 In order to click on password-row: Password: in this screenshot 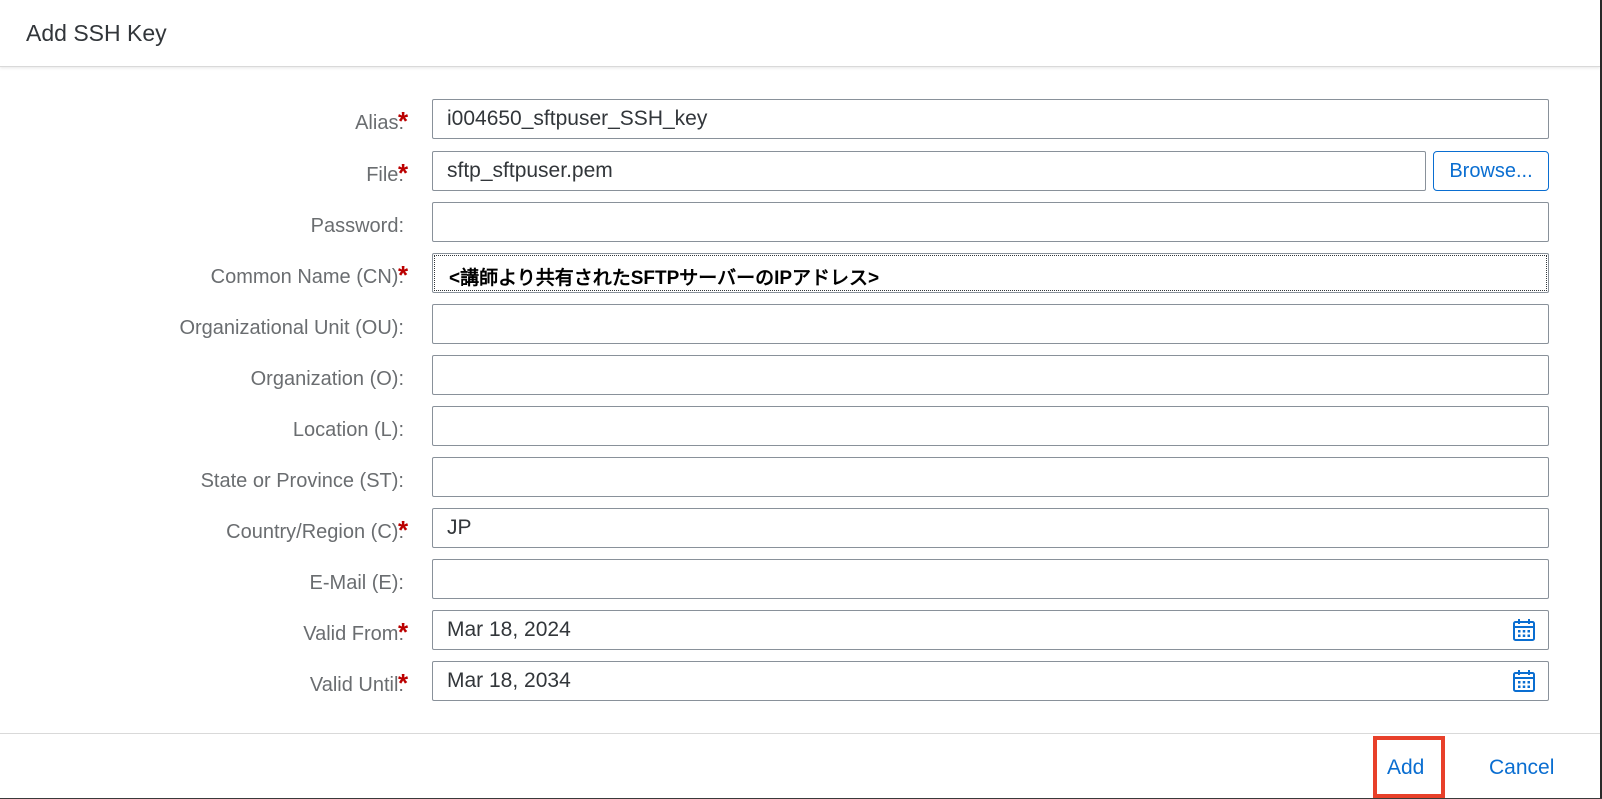, I will do `click(800, 223)`.